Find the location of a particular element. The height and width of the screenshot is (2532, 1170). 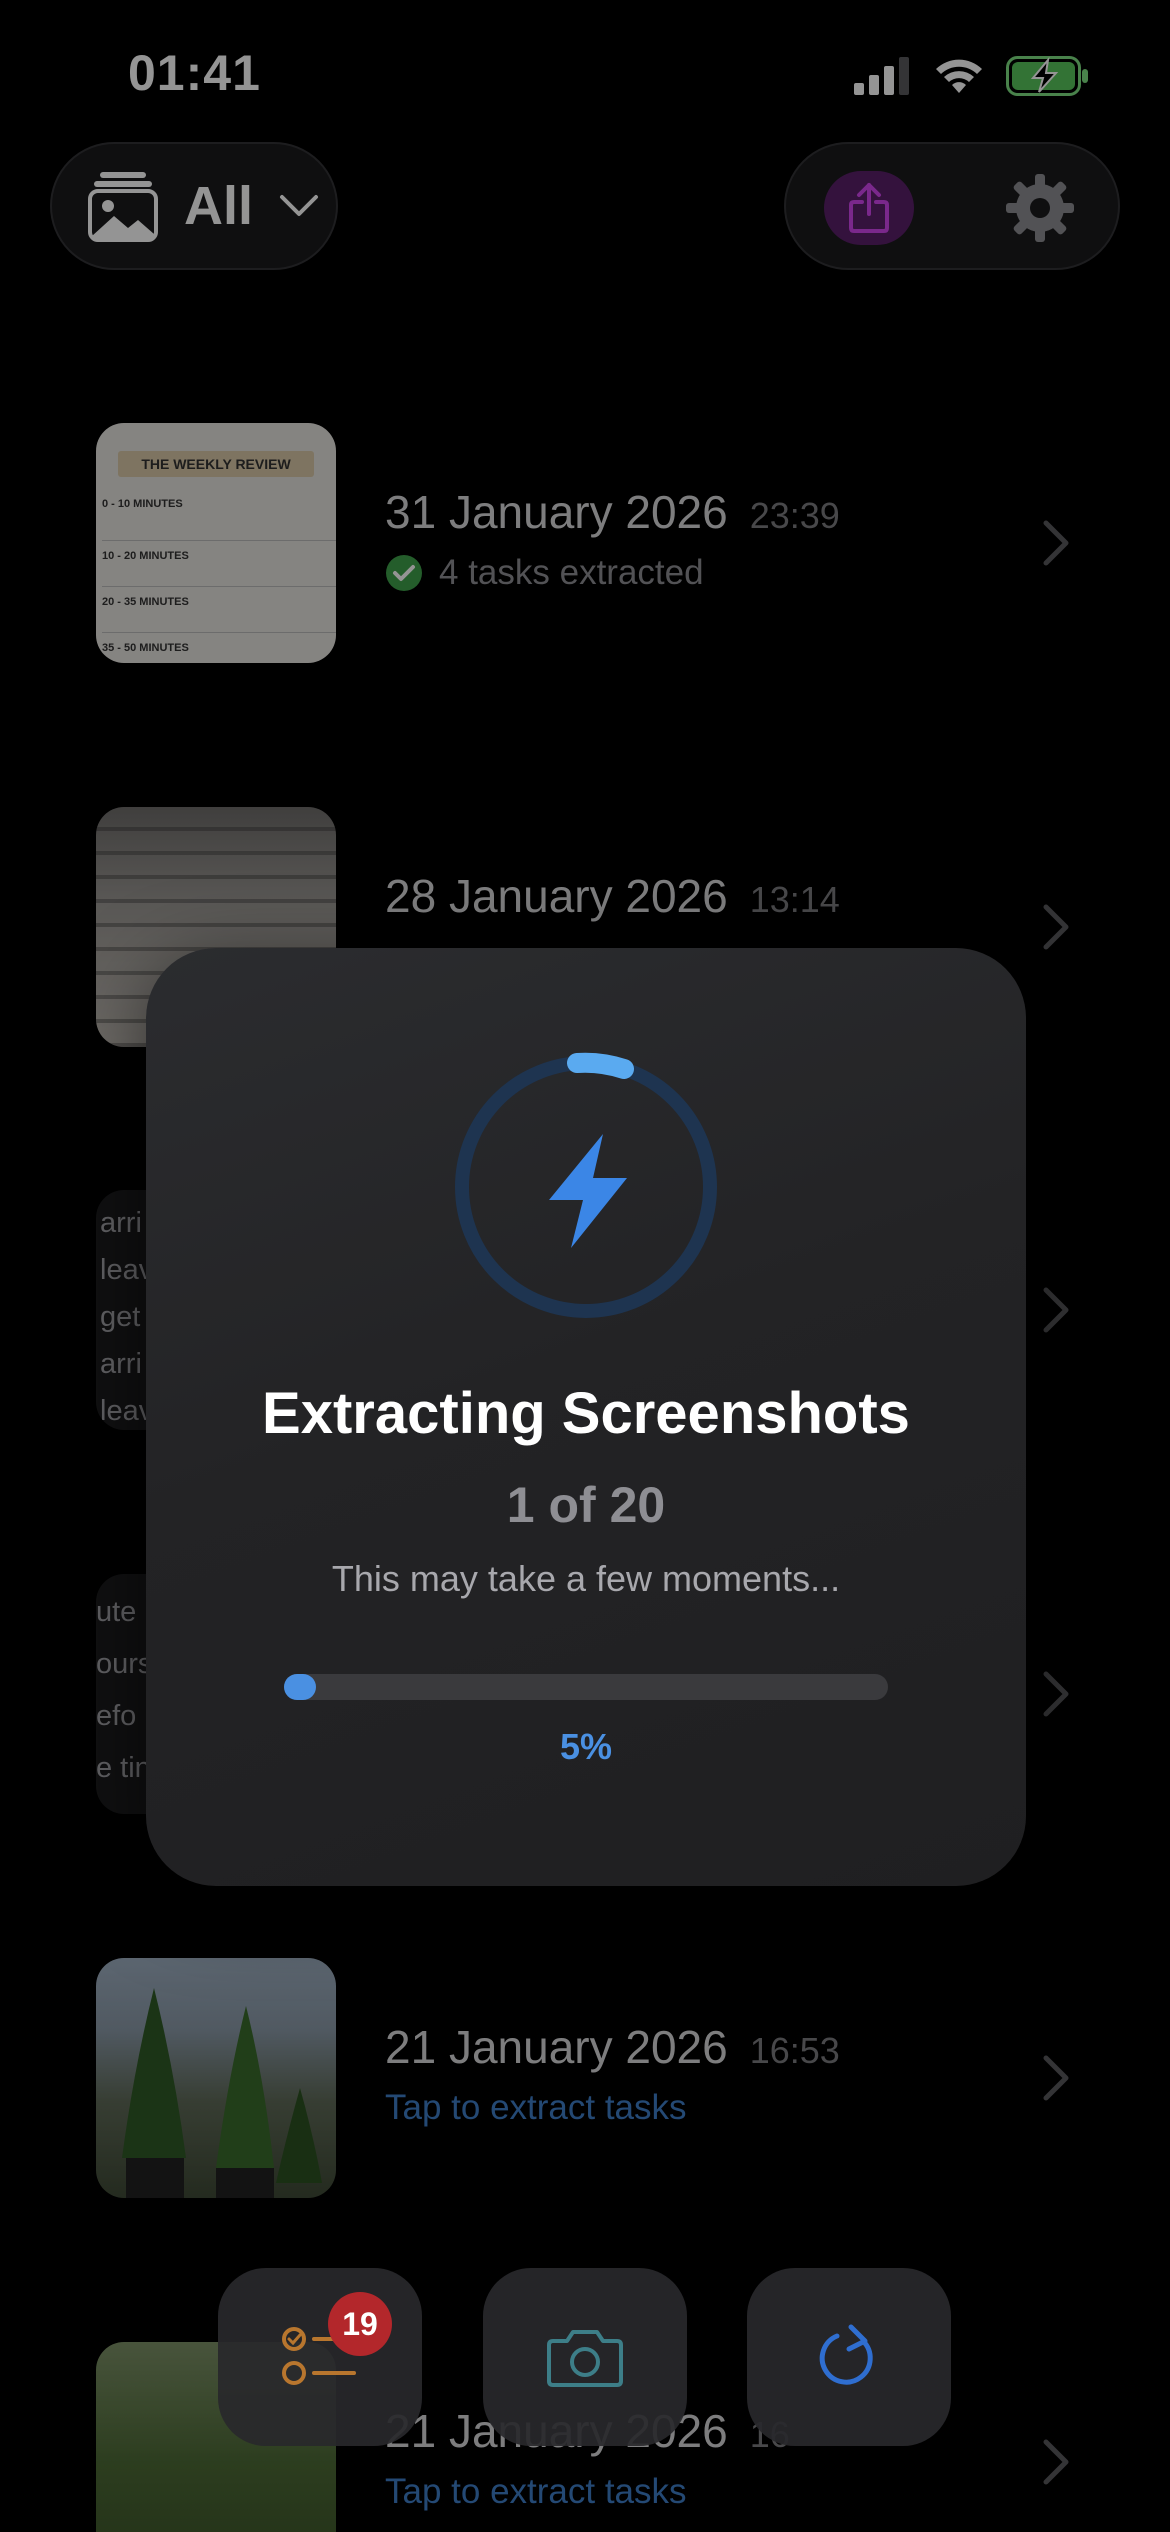

thumbnail-line: 10 - 20 MINUTES is located at coordinates (219, 564).